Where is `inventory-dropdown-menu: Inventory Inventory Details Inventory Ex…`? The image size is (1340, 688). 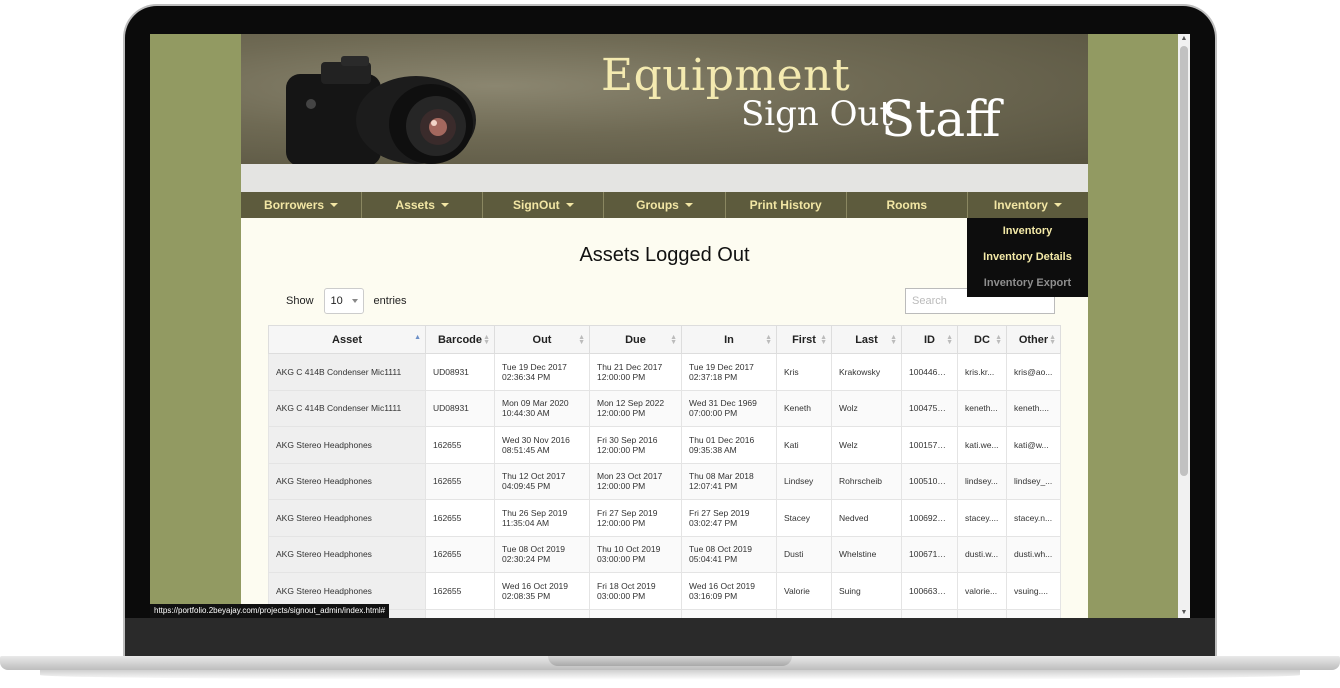 inventory-dropdown-menu: Inventory Inventory Details Inventory Ex… is located at coordinates (1027, 257).